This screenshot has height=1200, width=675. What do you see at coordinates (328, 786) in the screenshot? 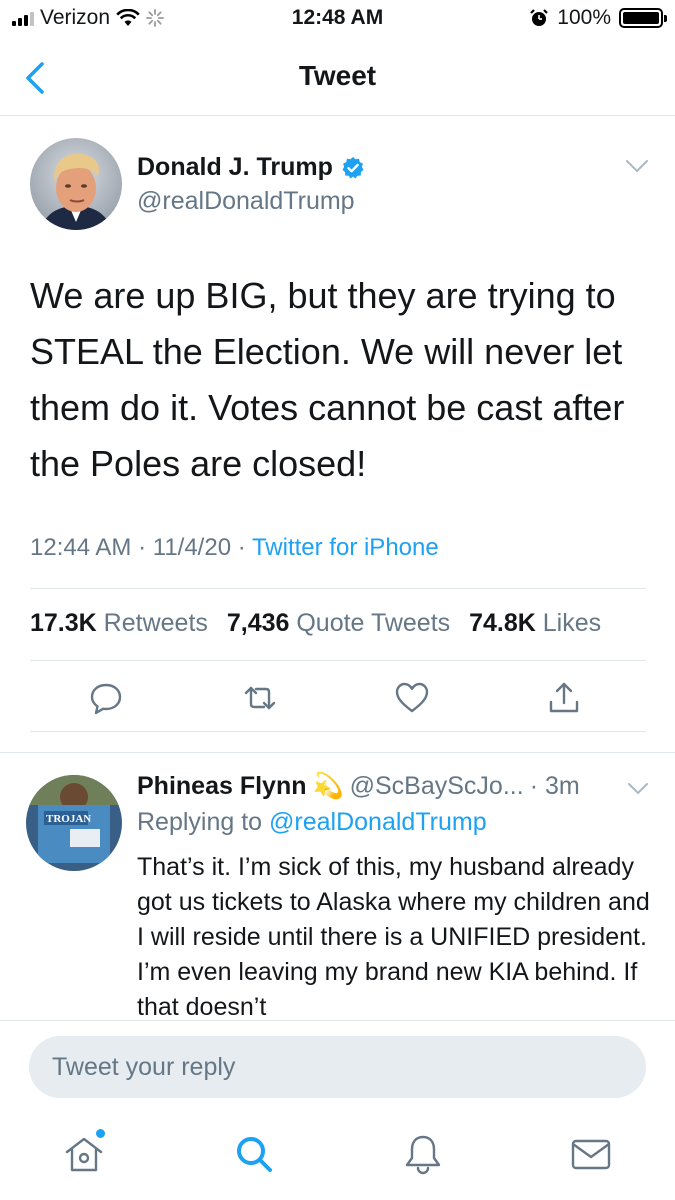
I see `sparkle-emoji: 💫` at bounding box center [328, 786].